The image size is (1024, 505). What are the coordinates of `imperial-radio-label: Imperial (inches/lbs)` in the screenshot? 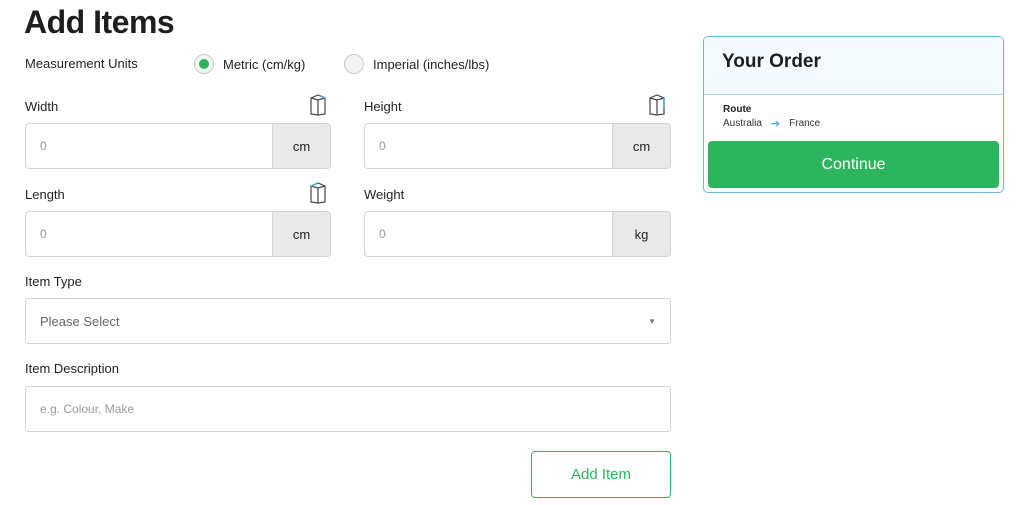 It's located at (431, 64).